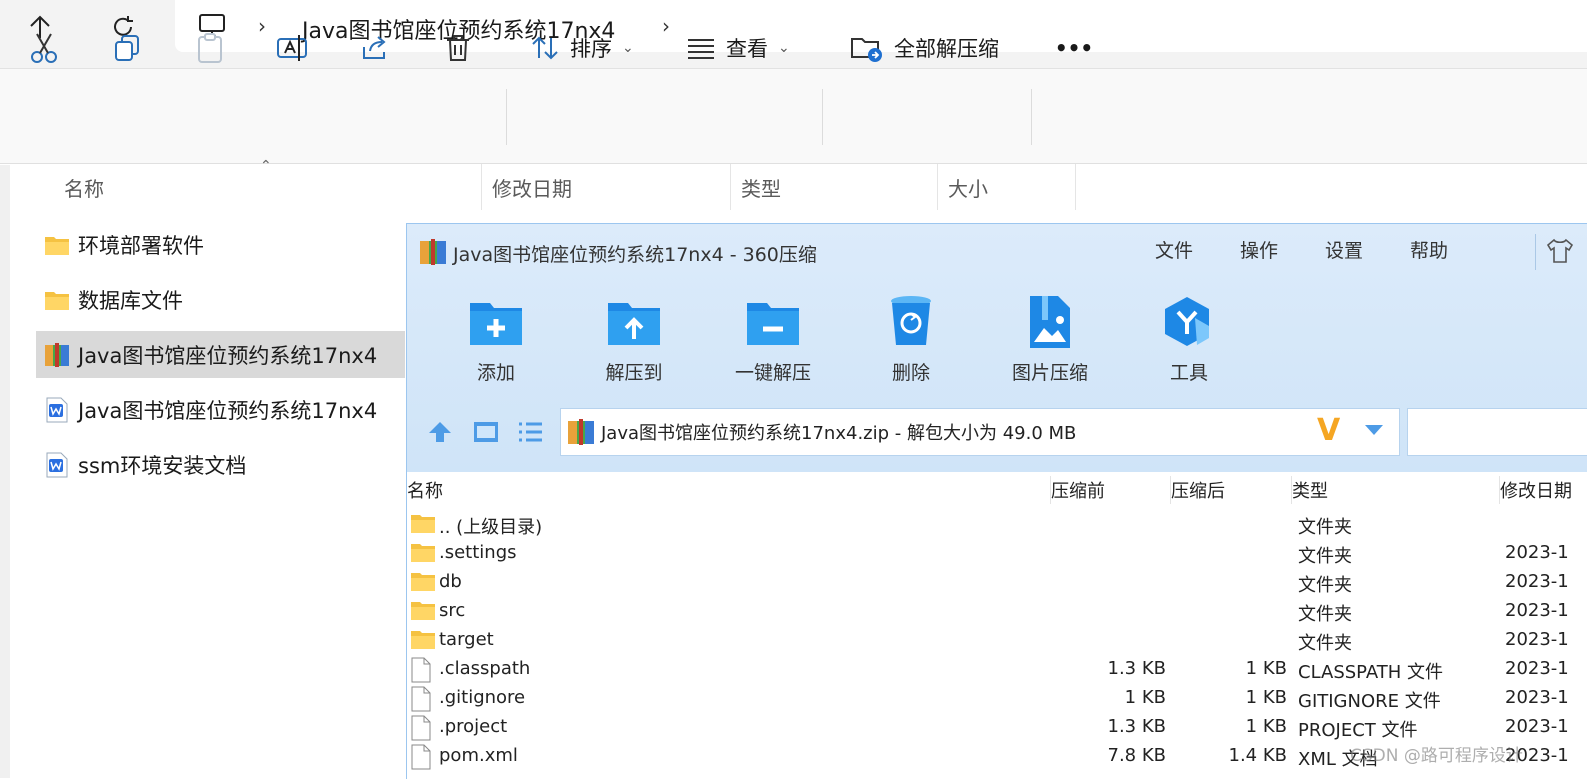 The image size is (1587, 779). What do you see at coordinates (1049, 373) in the screenshot?
I see `tool-label: 图片压缩` at bounding box center [1049, 373].